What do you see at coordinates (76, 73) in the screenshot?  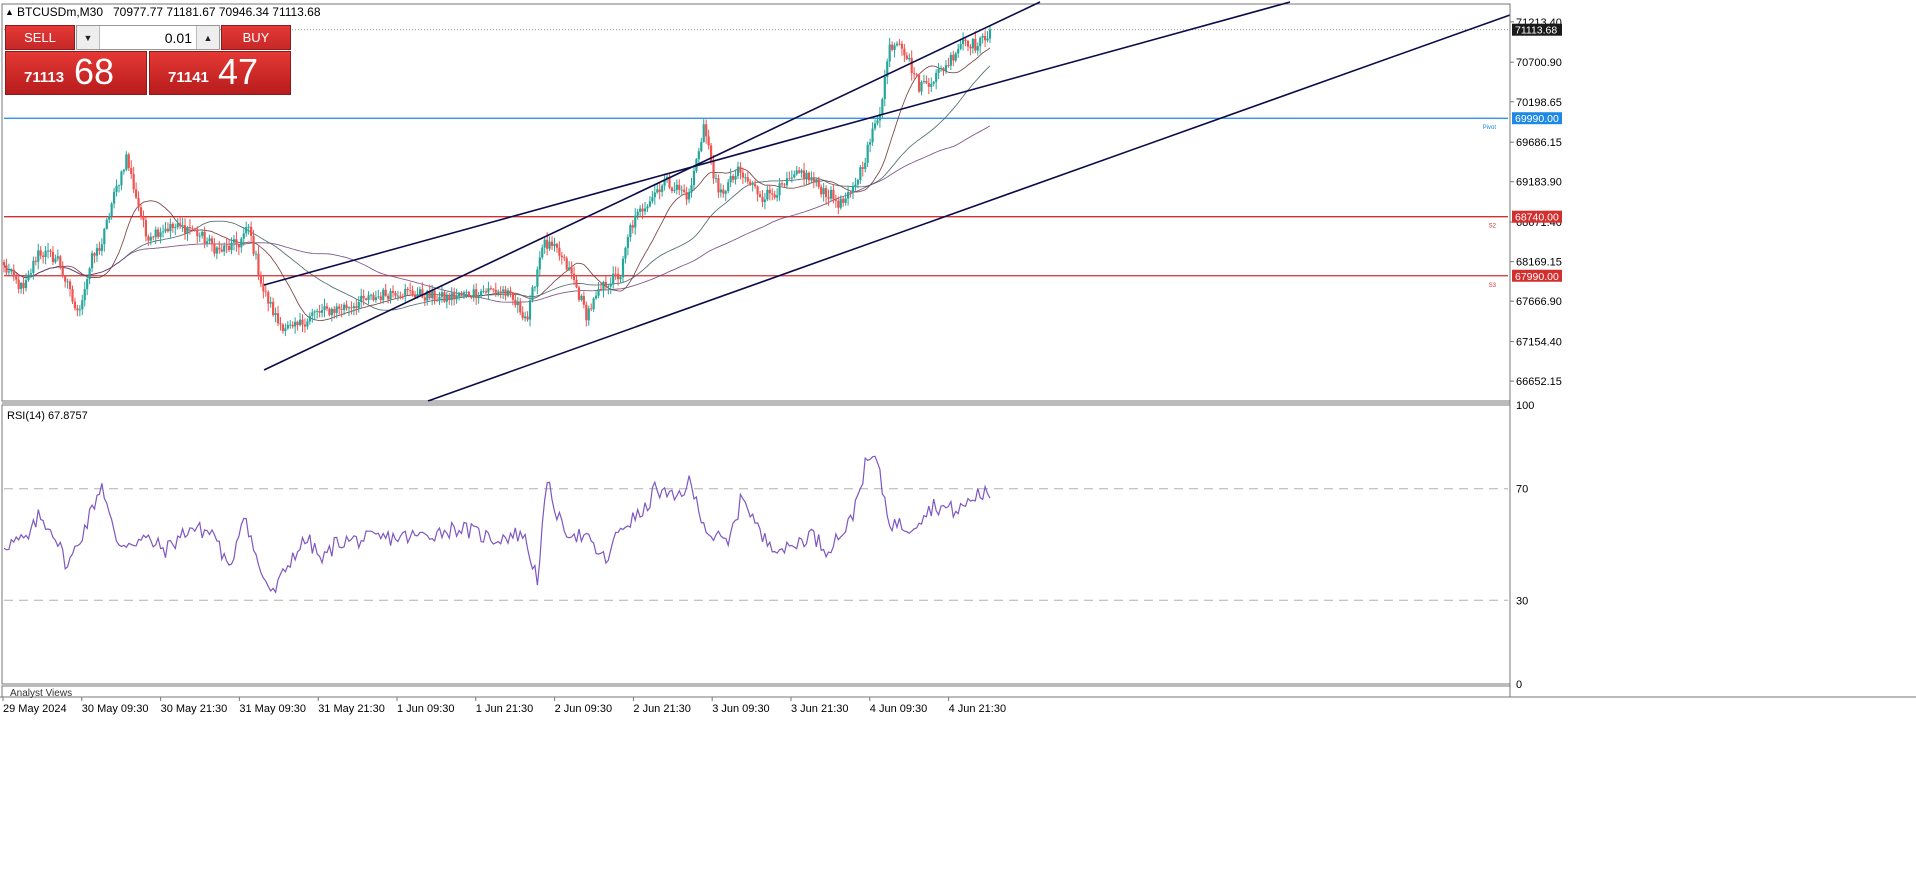 I see `sell-price: 71113 68` at bounding box center [76, 73].